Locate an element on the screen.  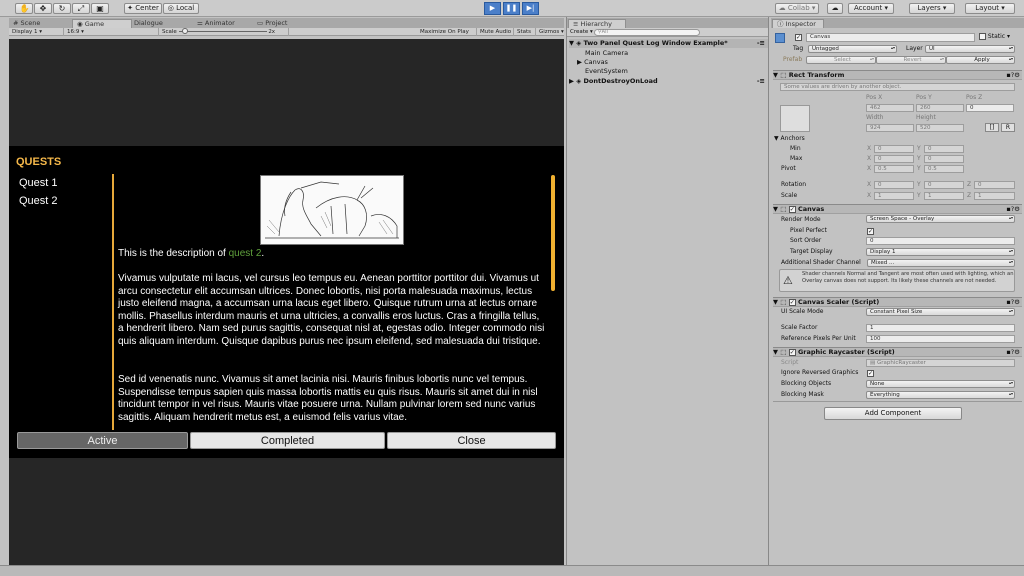
prefab-select-button: Select is located at coordinates (841, 60).